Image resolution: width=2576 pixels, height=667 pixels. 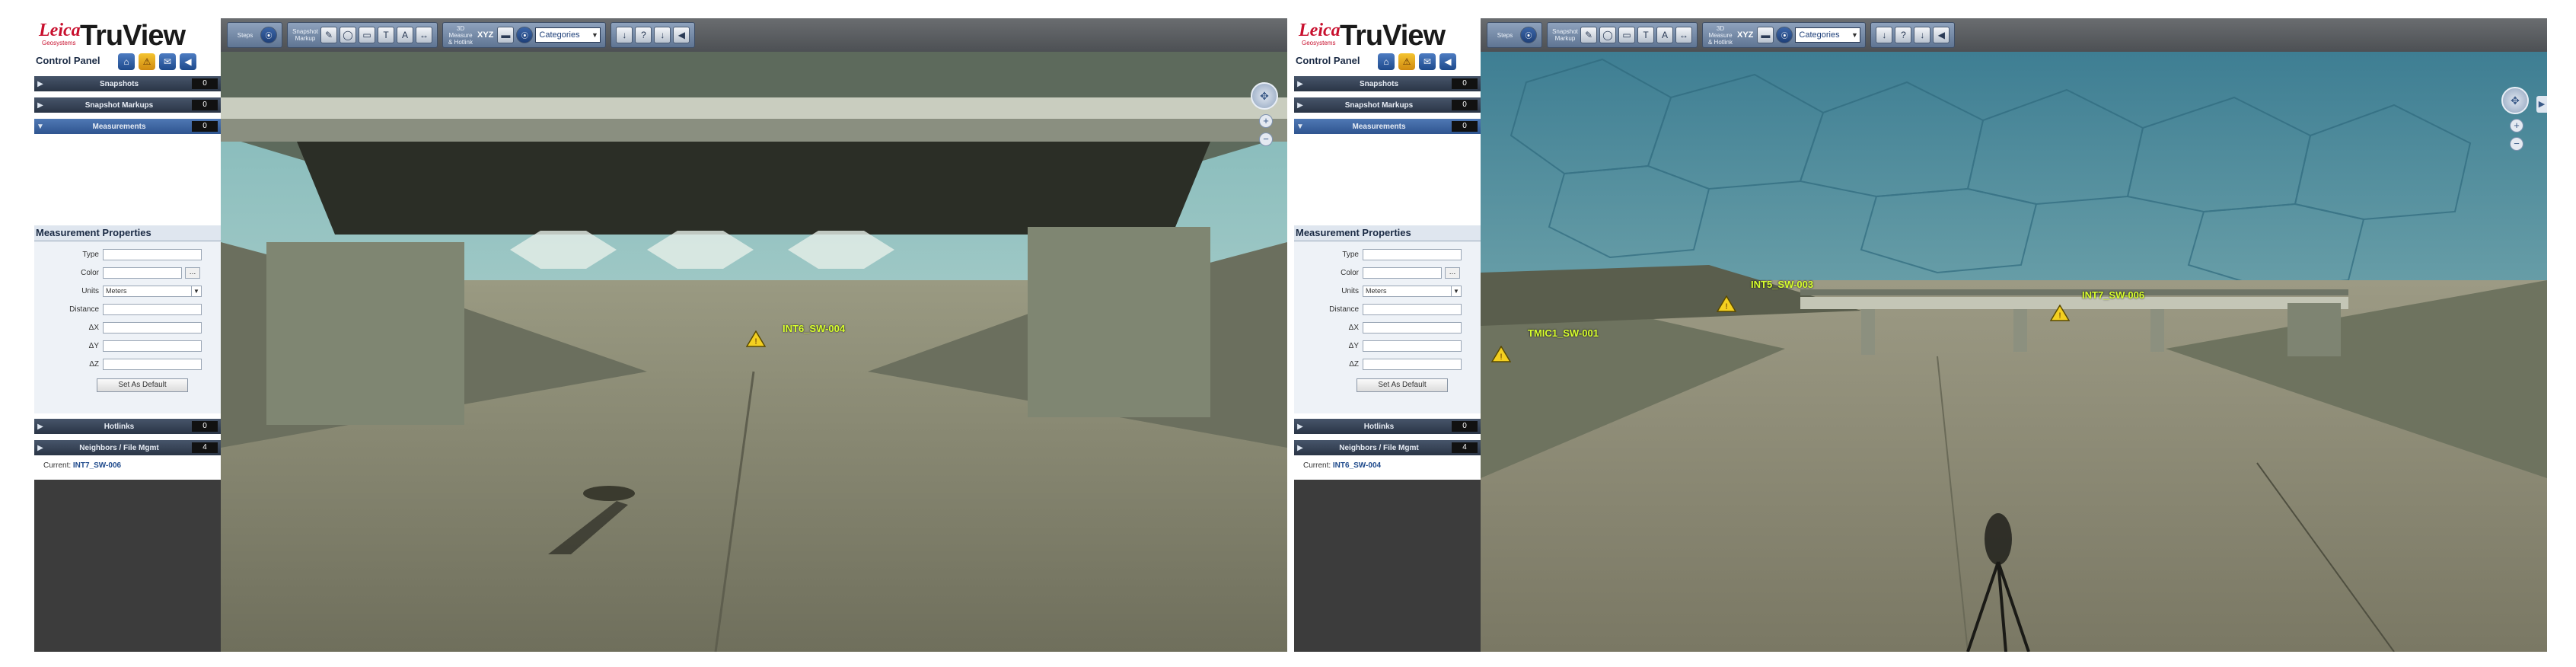 I want to click on measurement-properties-title: Measurement Properties, so click(x=1354, y=232).